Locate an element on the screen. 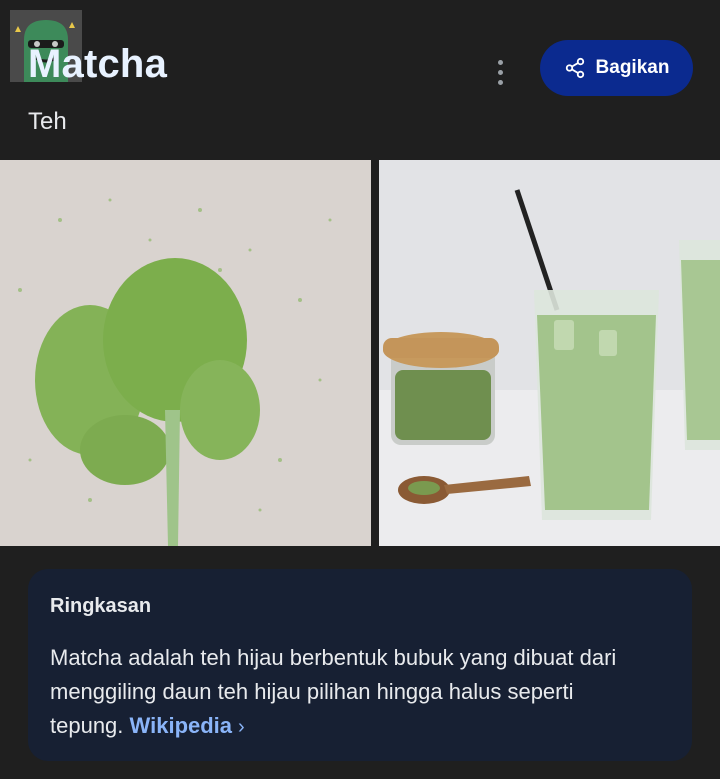  share-button: Bagikan is located at coordinates (616, 68).